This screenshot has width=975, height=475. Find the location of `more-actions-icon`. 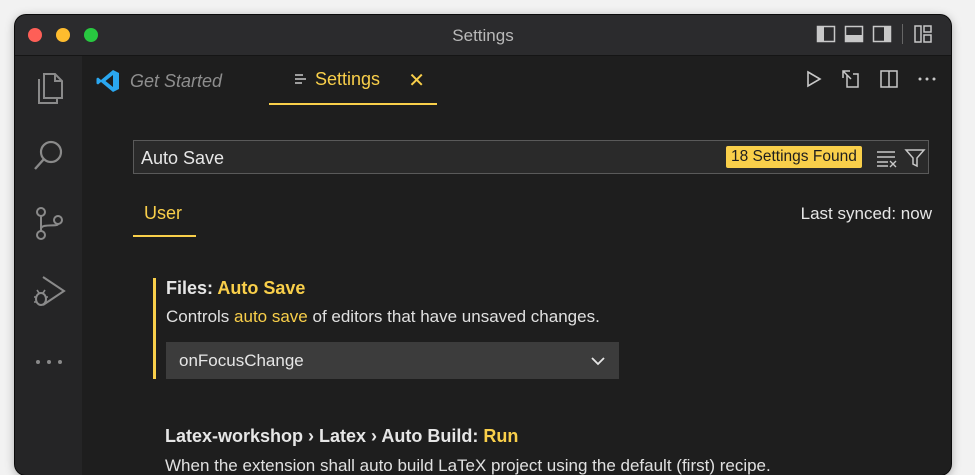

more-actions-icon is located at coordinates (927, 79).